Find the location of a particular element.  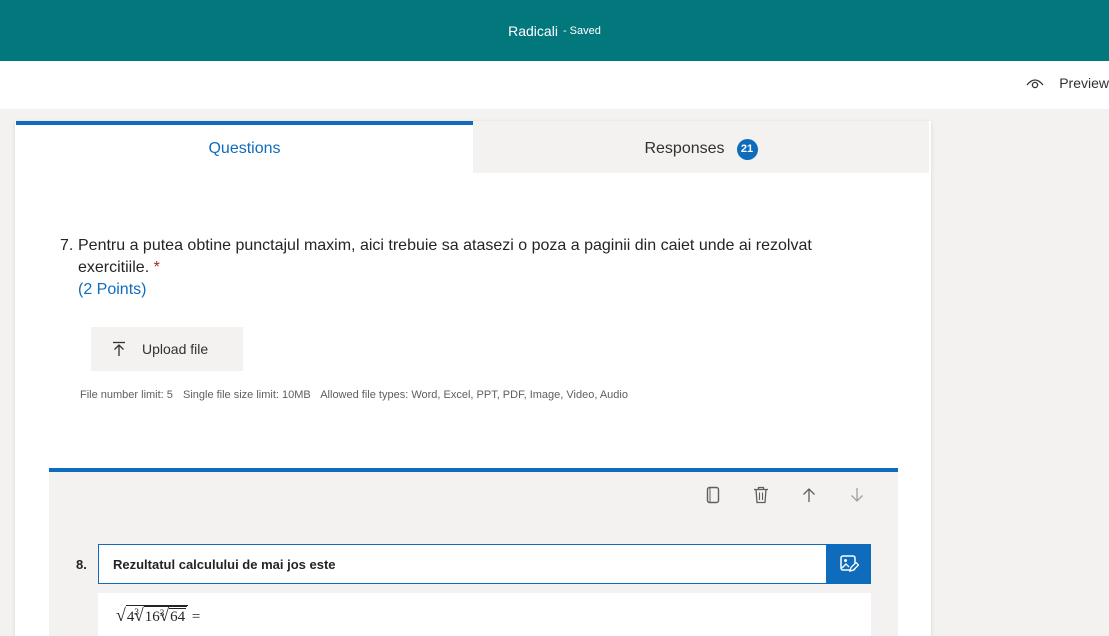

formula-term-16: 16 is located at coordinates (152, 617).